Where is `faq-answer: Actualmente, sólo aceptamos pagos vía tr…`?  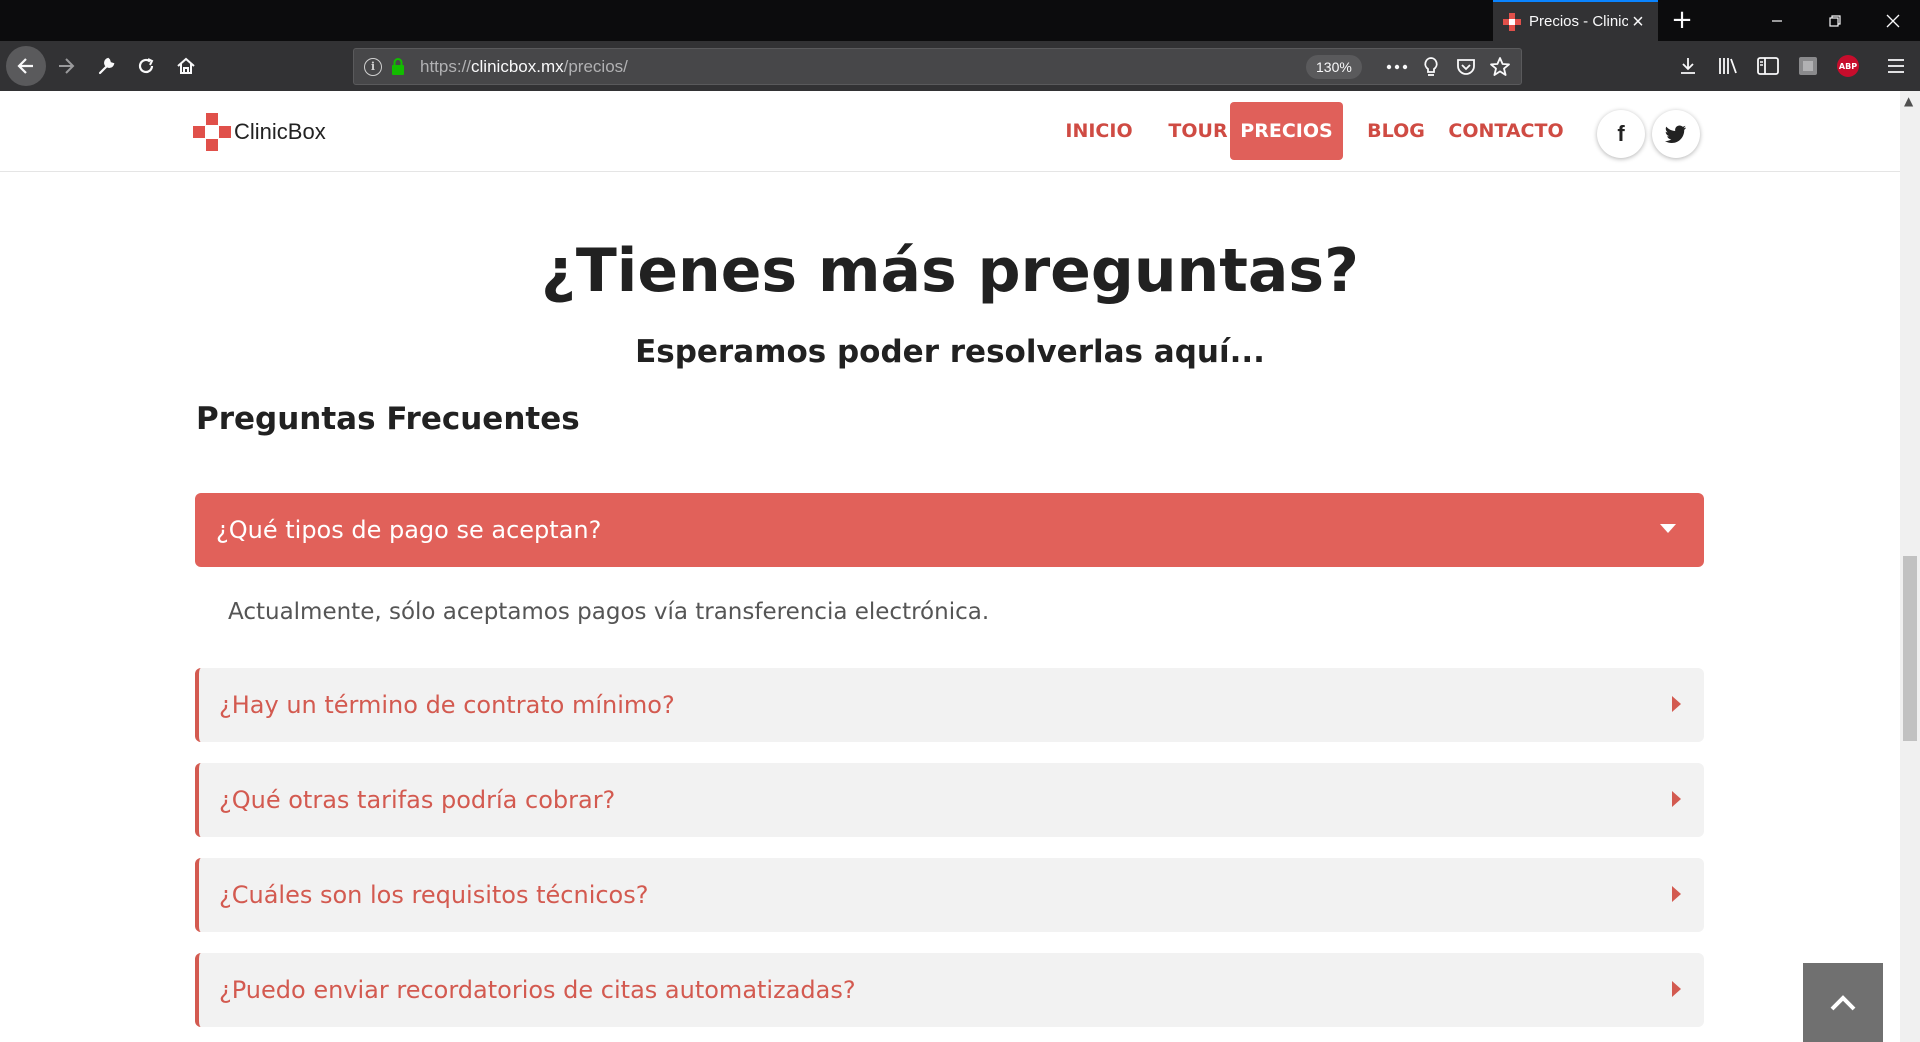 faq-answer: Actualmente, sólo aceptamos pagos vía tr… is located at coordinates (609, 612).